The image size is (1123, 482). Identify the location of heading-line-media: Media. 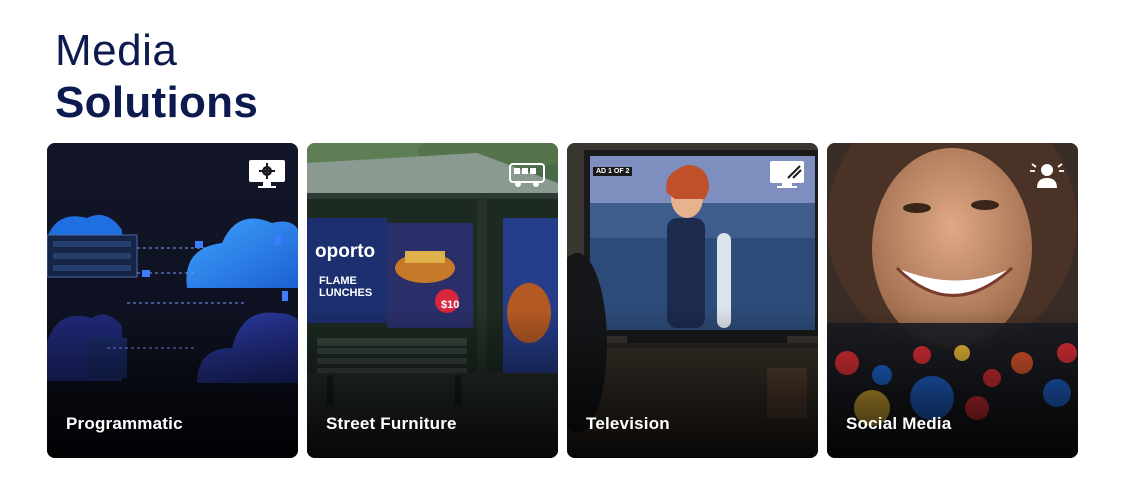
(116, 50).